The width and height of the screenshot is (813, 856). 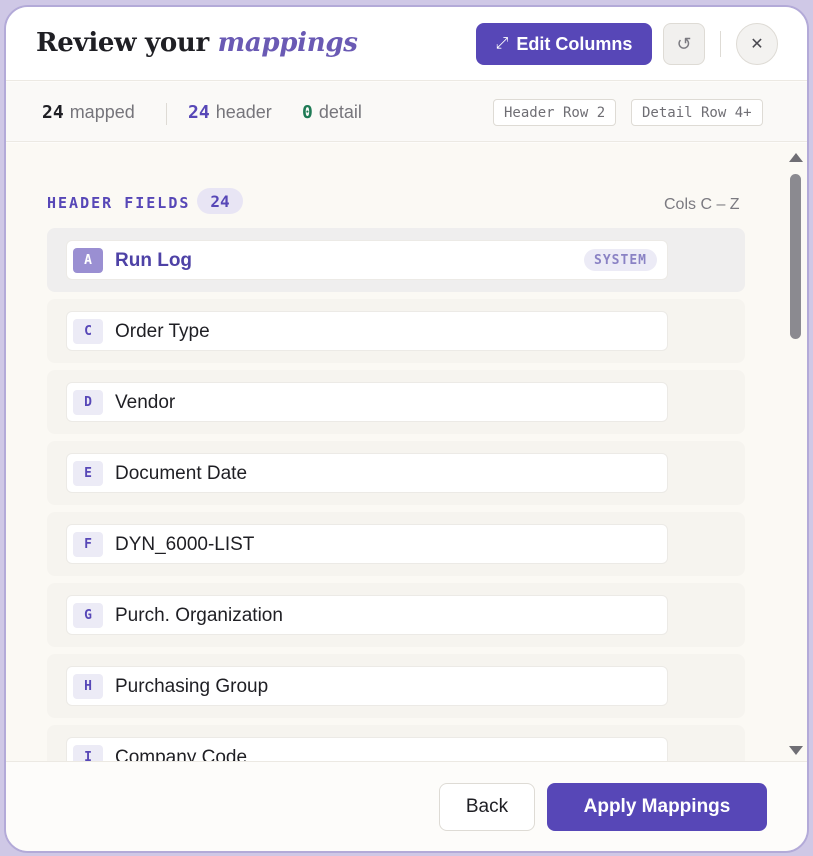 What do you see at coordinates (574, 43) in the screenshot?
I see `edit-columns-label: Edit Columns` at bounding box center [574, 43].